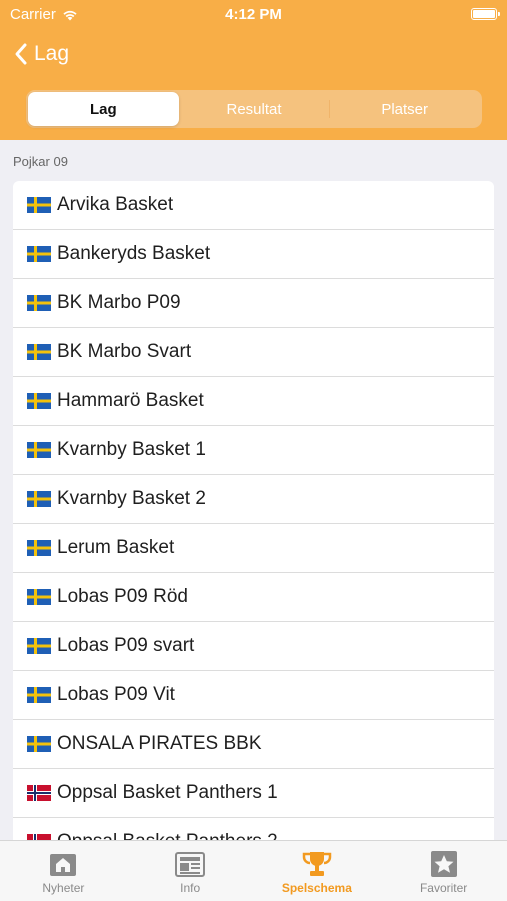  I want to click on tab-label-spelschema: Spelschema, so click(316, 888).